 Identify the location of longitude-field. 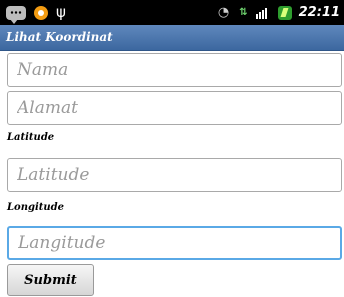
(174, 243).